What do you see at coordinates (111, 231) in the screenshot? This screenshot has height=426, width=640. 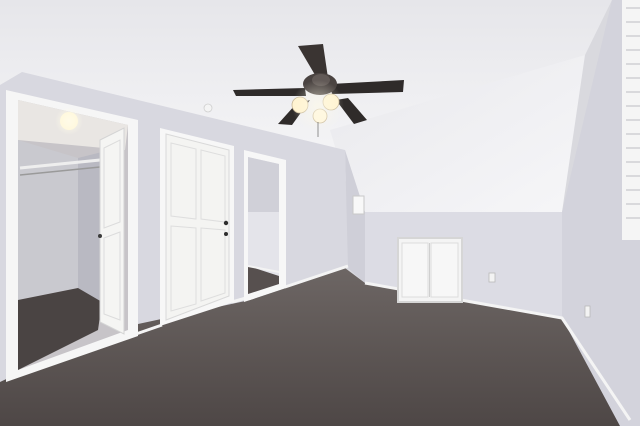 I see `closet-door` at bounding box center [111, 231].